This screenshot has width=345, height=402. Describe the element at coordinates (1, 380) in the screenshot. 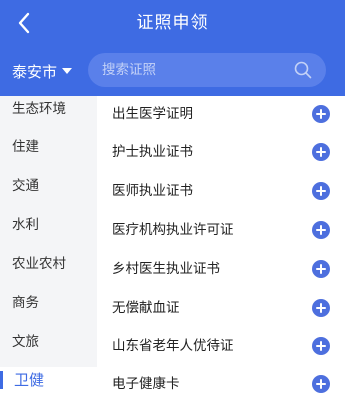

I see `active-indicator` at that location.